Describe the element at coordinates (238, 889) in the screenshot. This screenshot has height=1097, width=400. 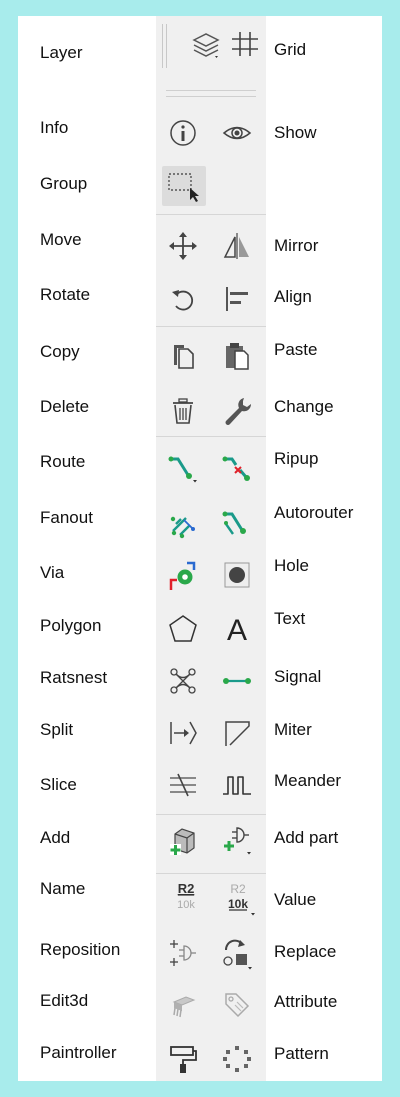
I see `value-icon-text: R2` at that location.